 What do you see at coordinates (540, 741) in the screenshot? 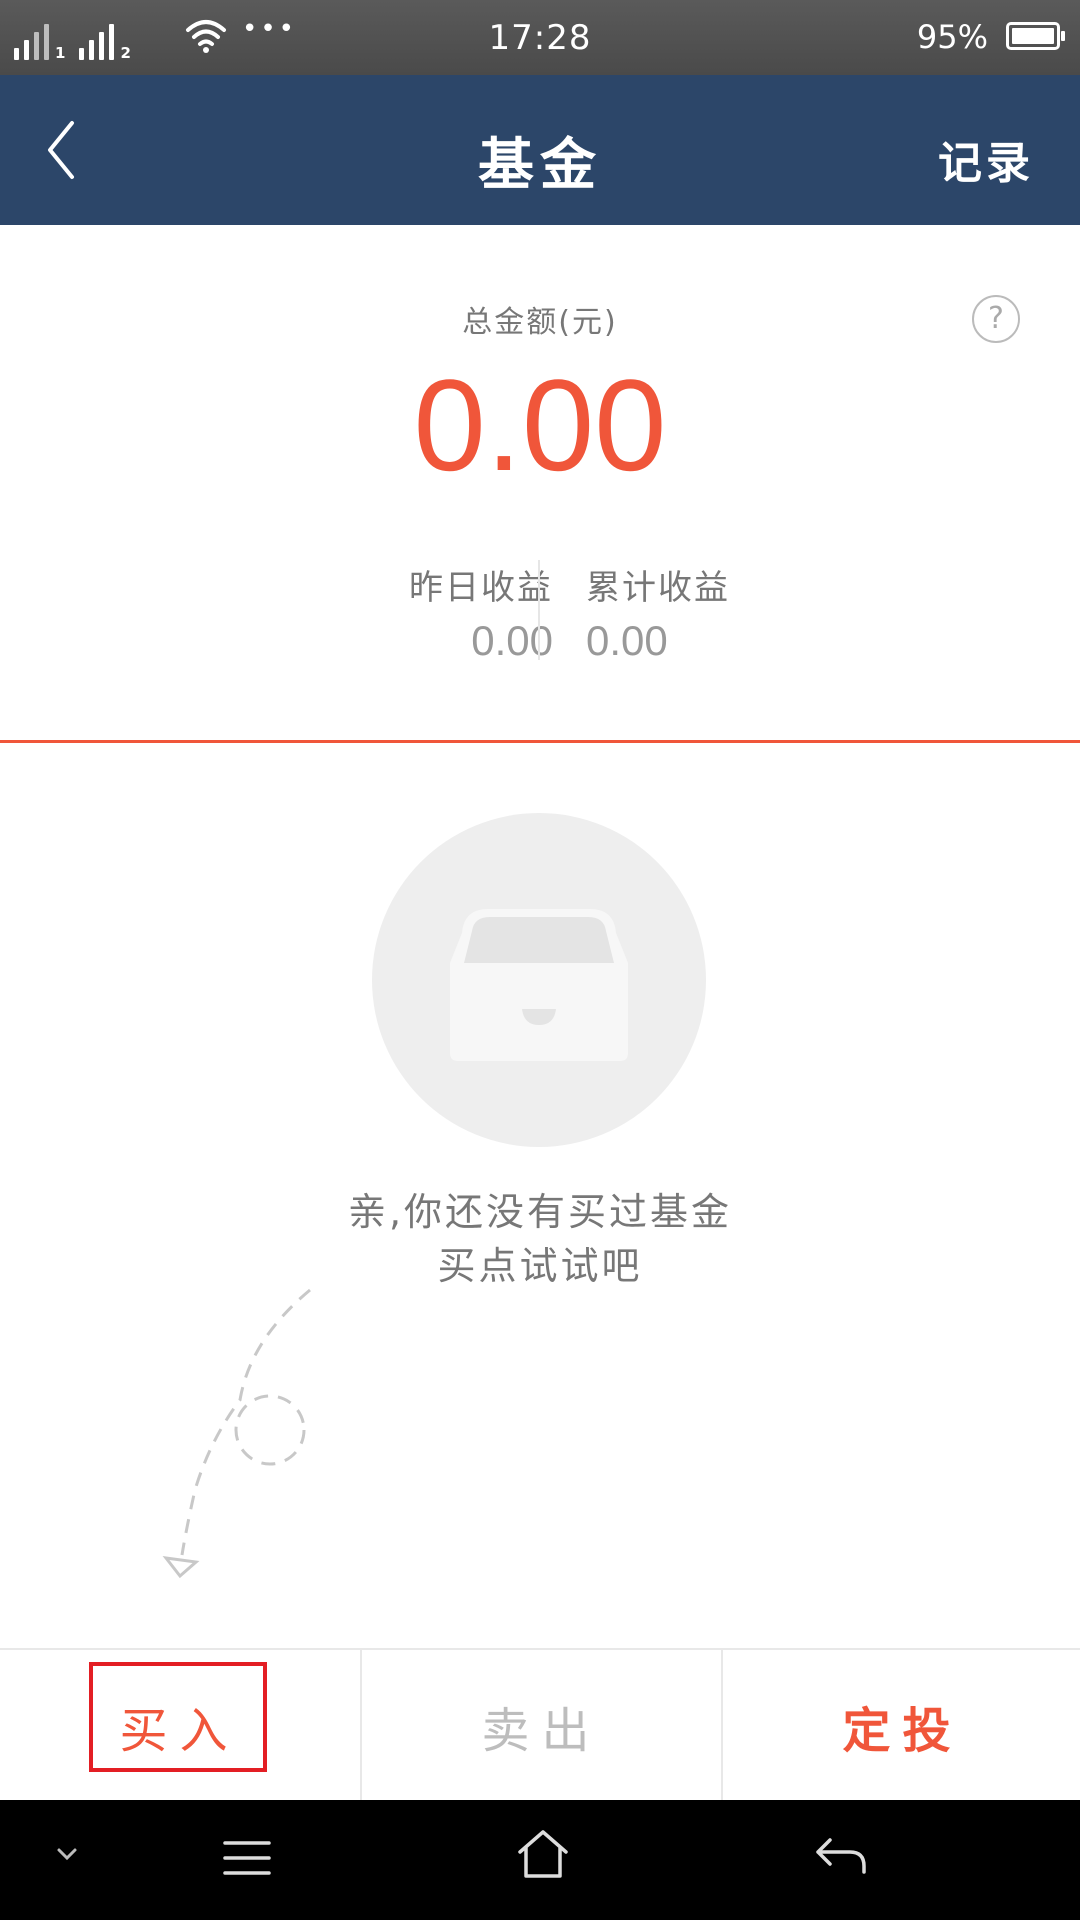
I see `accent-divider` at bounding box center [540, 741].